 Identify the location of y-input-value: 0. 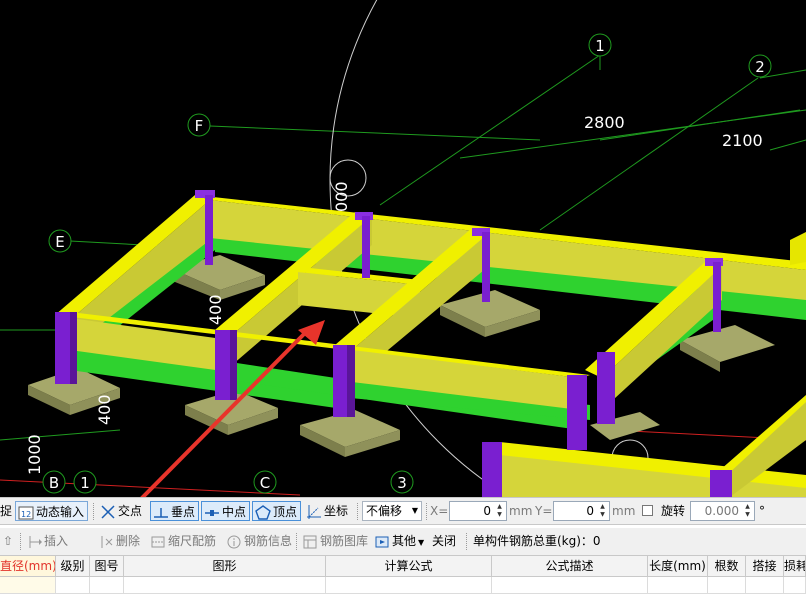
(590, 511).